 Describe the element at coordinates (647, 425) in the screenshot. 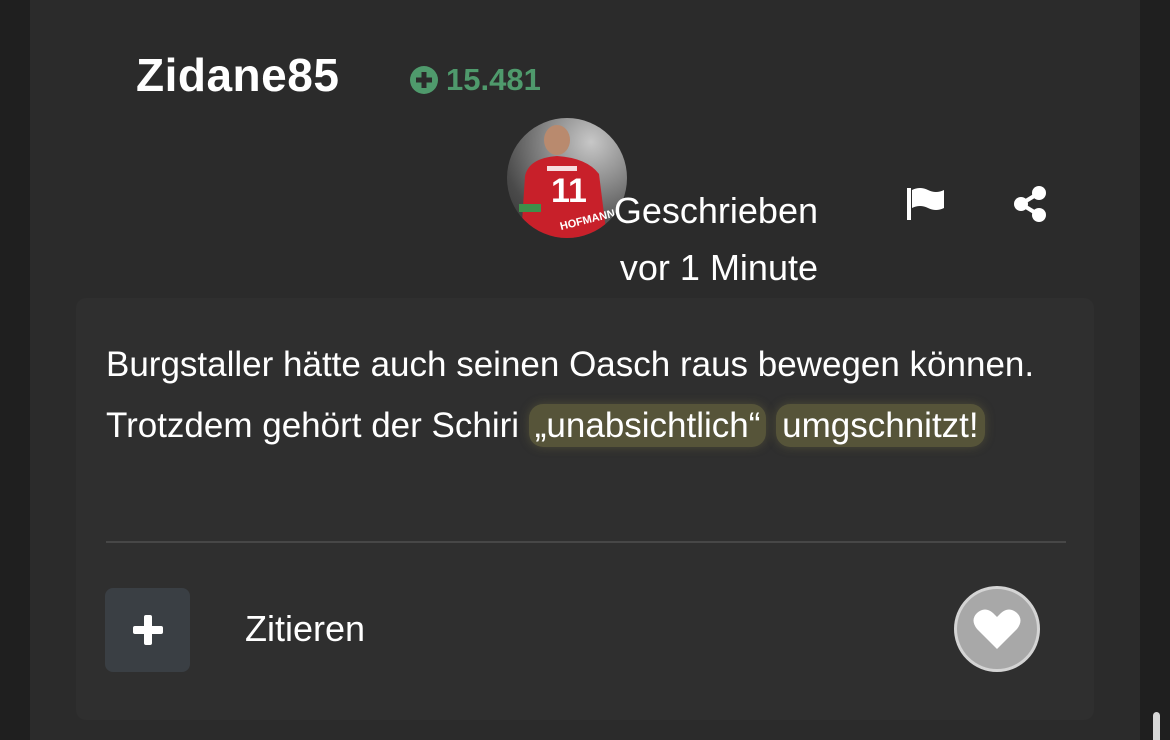

I see `highlighted-text-1: „unabsichtlich“` at that location.